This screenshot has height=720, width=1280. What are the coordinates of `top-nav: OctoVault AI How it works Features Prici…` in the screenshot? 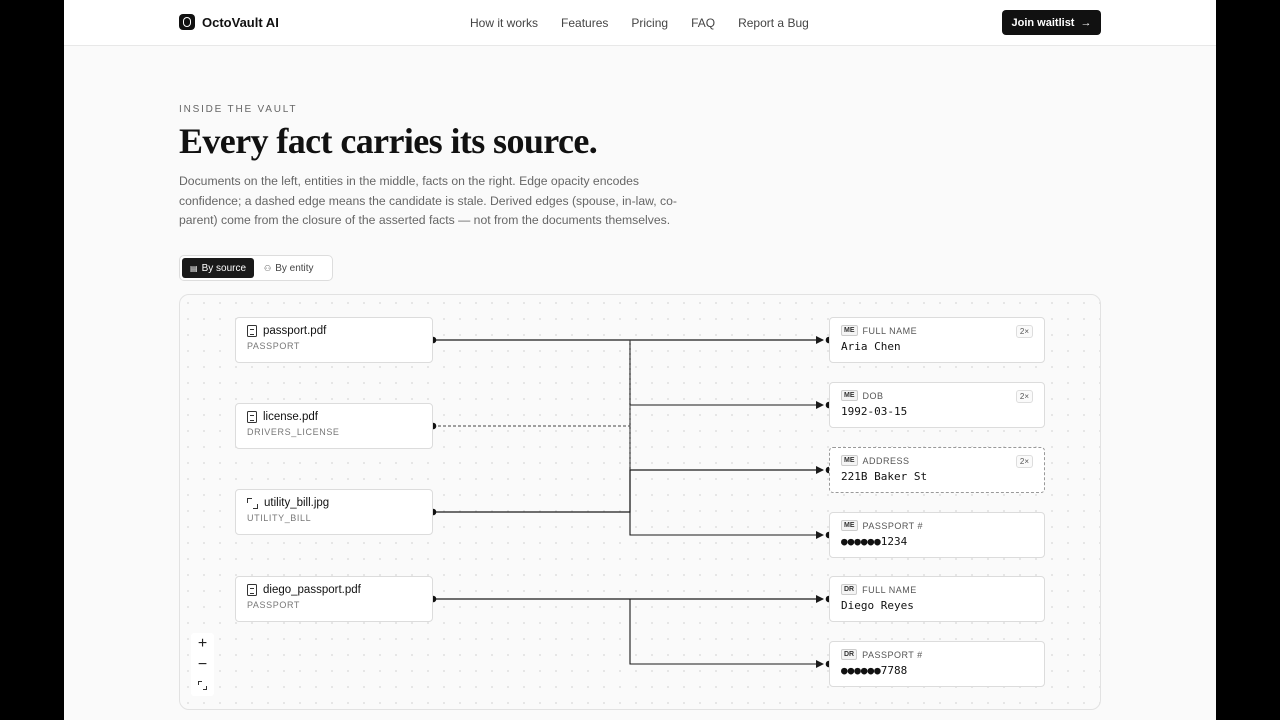 It's located at (640, 23).